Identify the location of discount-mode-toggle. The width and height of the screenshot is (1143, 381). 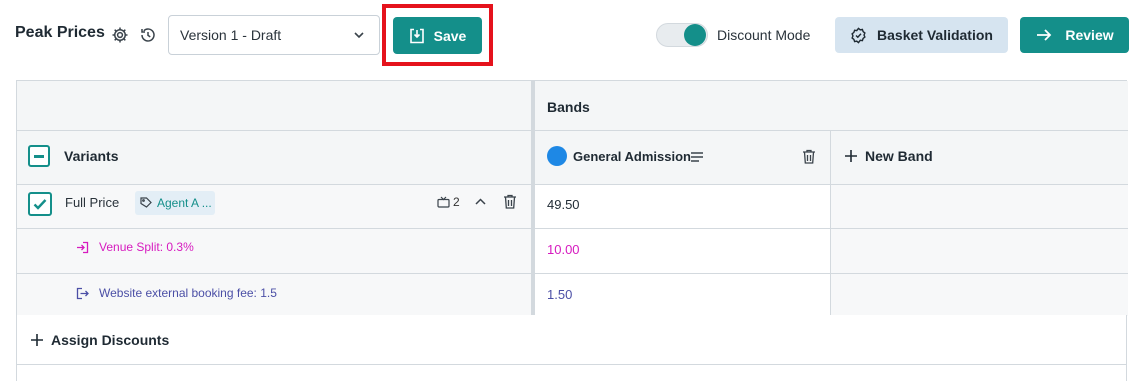
(682, 35).